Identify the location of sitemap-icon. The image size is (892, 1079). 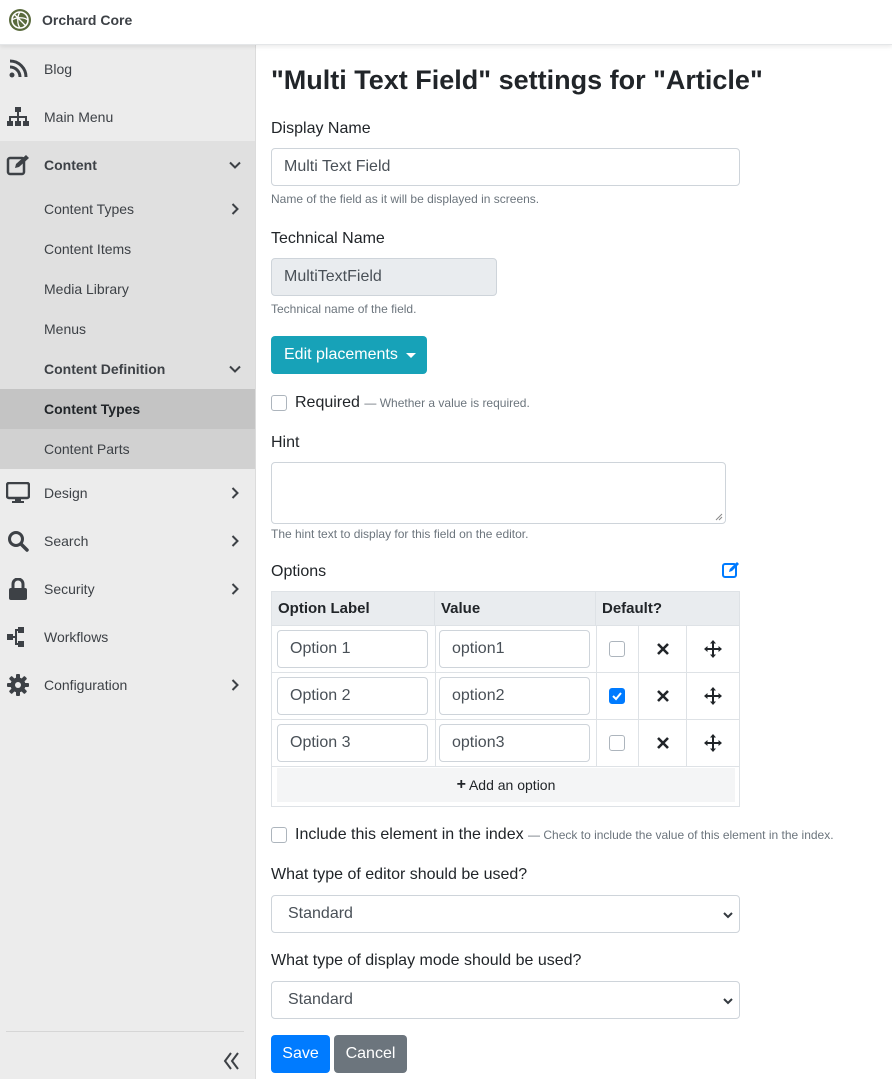
(18, 117).